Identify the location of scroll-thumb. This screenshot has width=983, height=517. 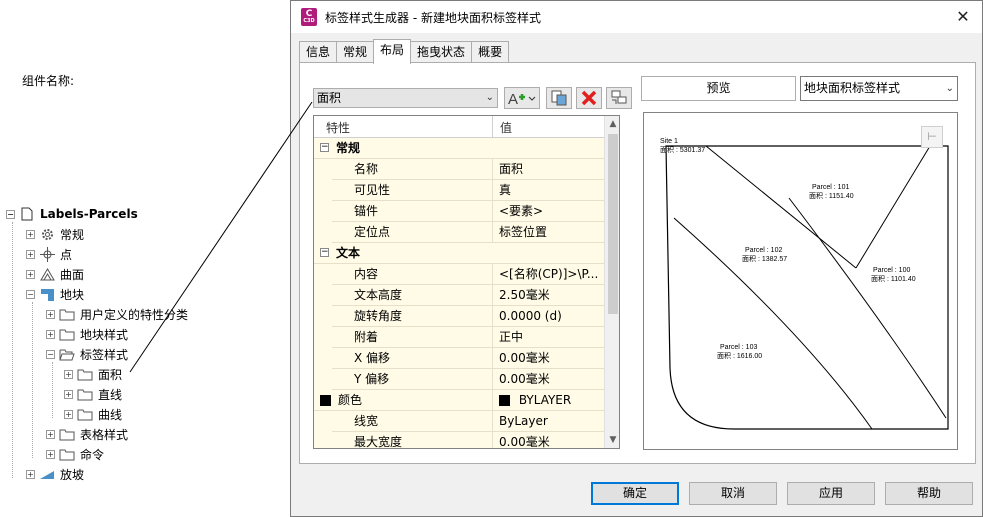
(613, 224).